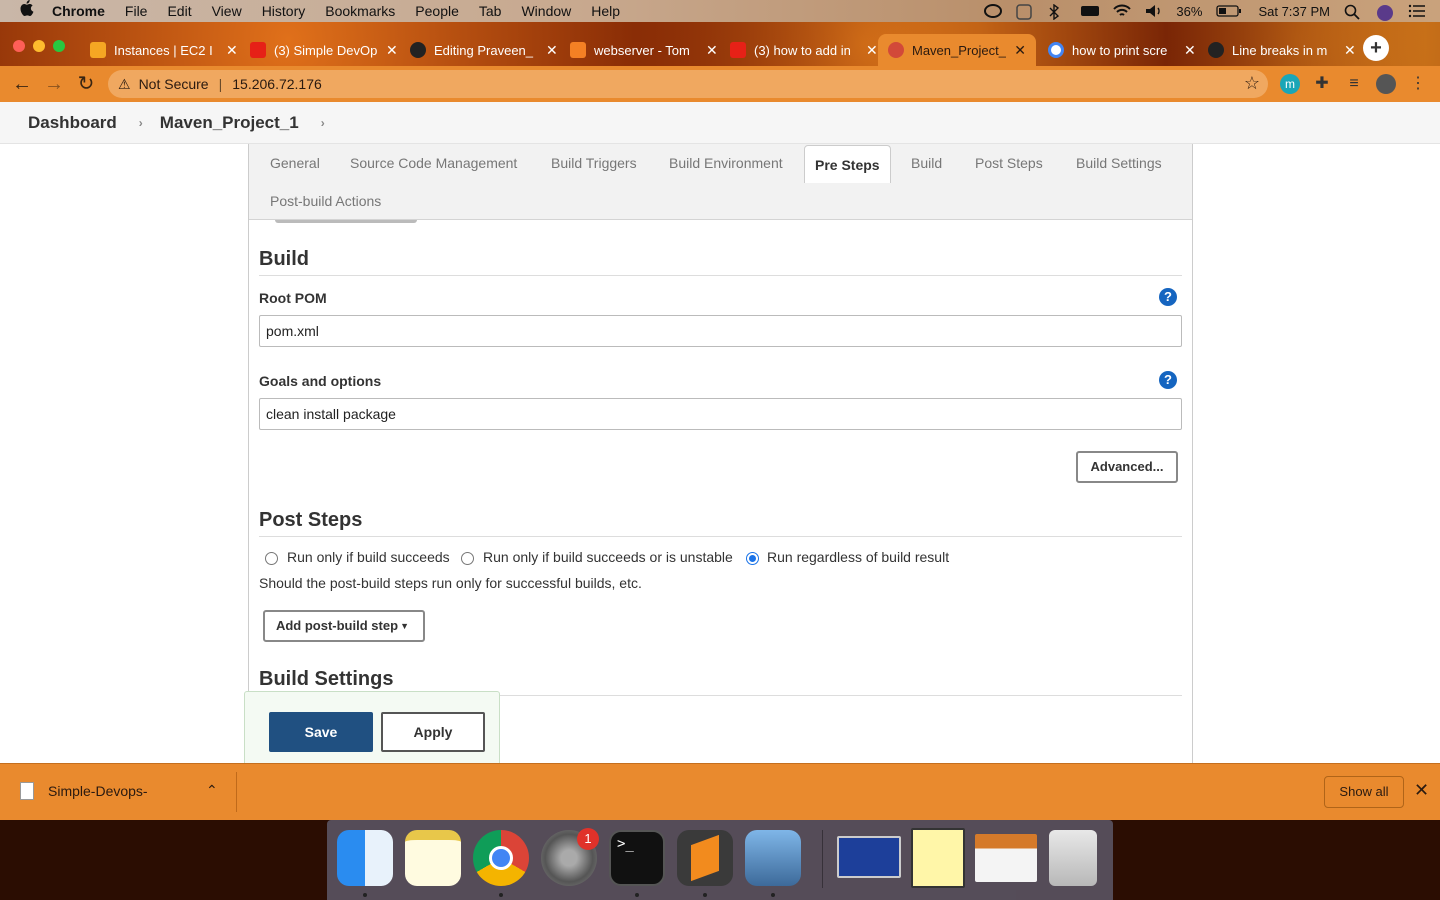  What do you see at coordinates (1322, 84) in the screenshot?
I see `extensions-puzzle-icon: ✚` at bounding box center [1322, 84].